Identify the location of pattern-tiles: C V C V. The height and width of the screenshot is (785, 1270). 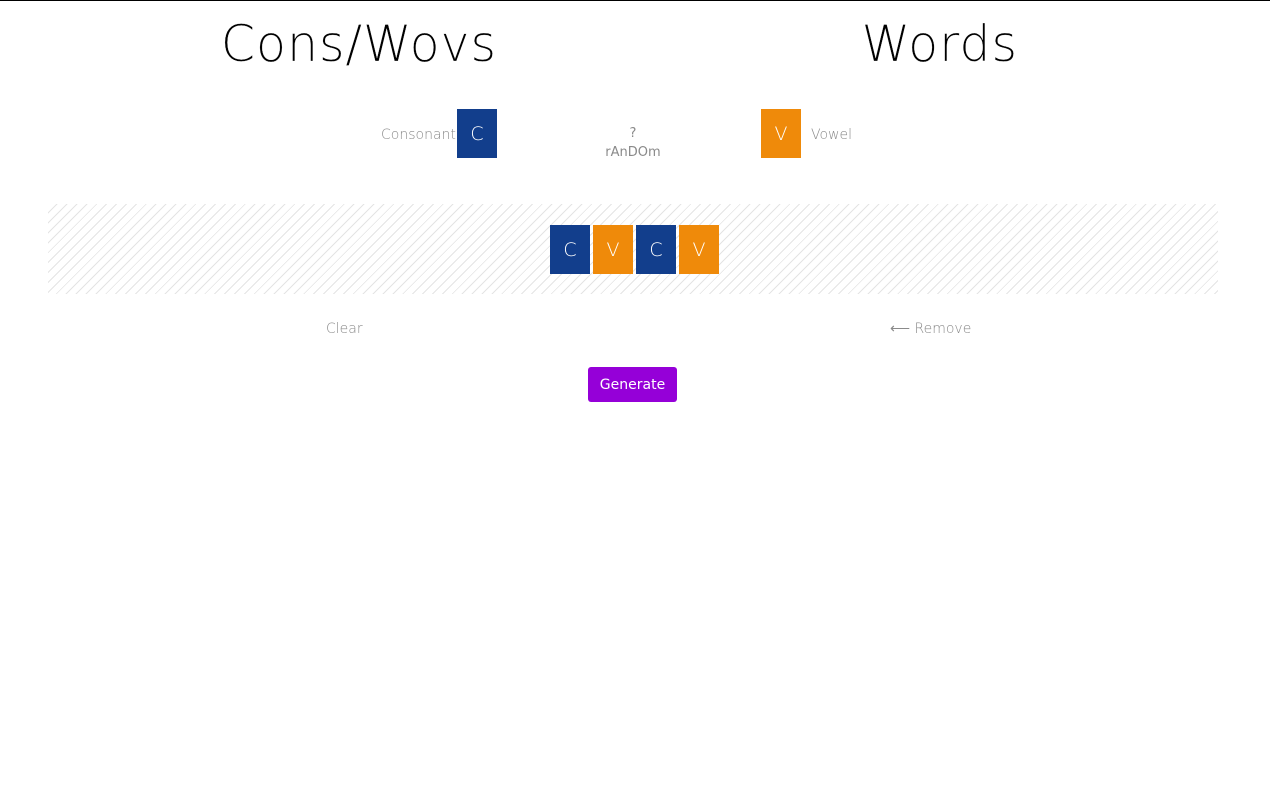
(634, 249).